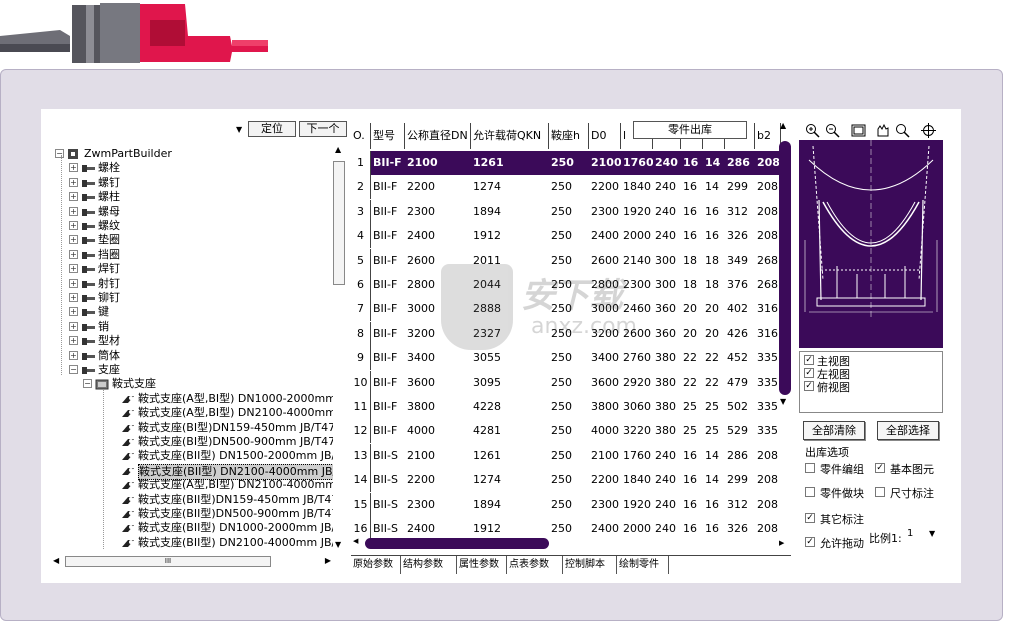  I want to click on table-cell: 1920, so click(637, 212).